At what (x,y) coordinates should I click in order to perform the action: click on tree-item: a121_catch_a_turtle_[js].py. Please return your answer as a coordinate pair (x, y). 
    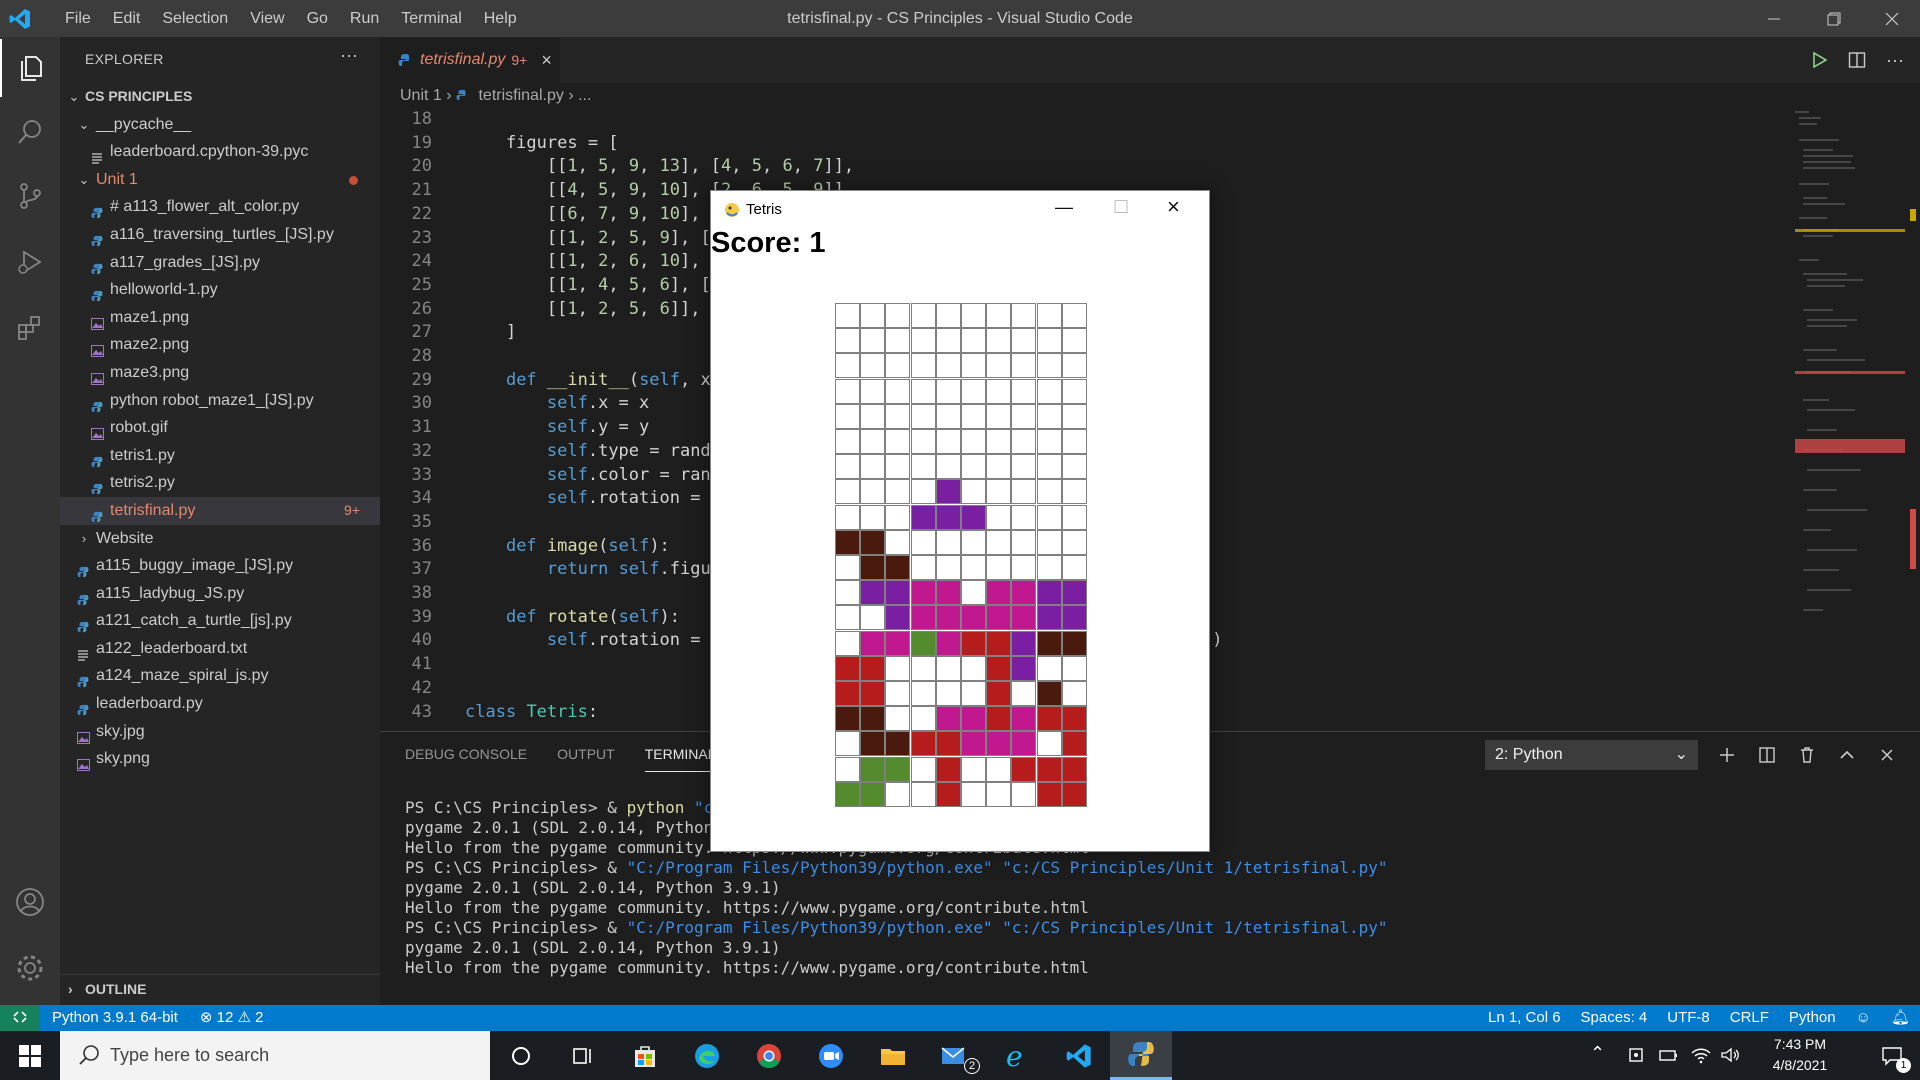
    Looking at the image, I should click on (220, 621).